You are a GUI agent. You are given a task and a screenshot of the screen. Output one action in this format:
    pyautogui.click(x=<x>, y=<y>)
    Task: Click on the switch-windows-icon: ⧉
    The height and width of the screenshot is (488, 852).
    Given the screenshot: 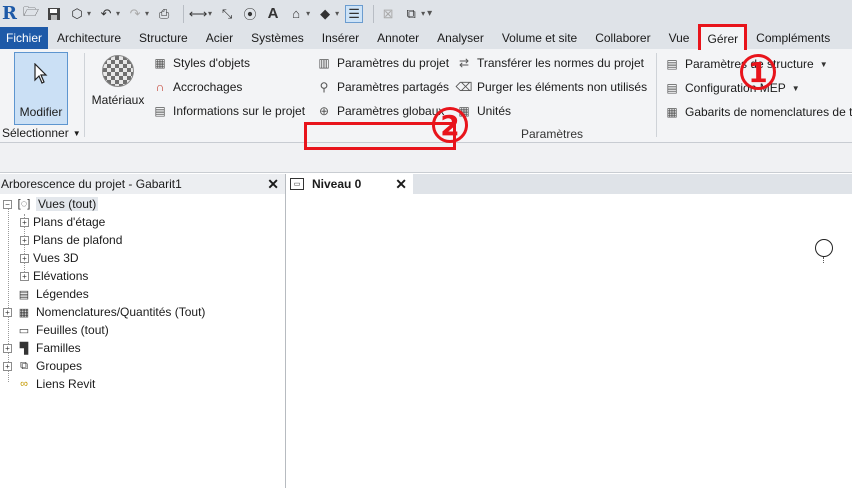 What is the action you would take?
    pyautogui.click(x=411, y=14)
    